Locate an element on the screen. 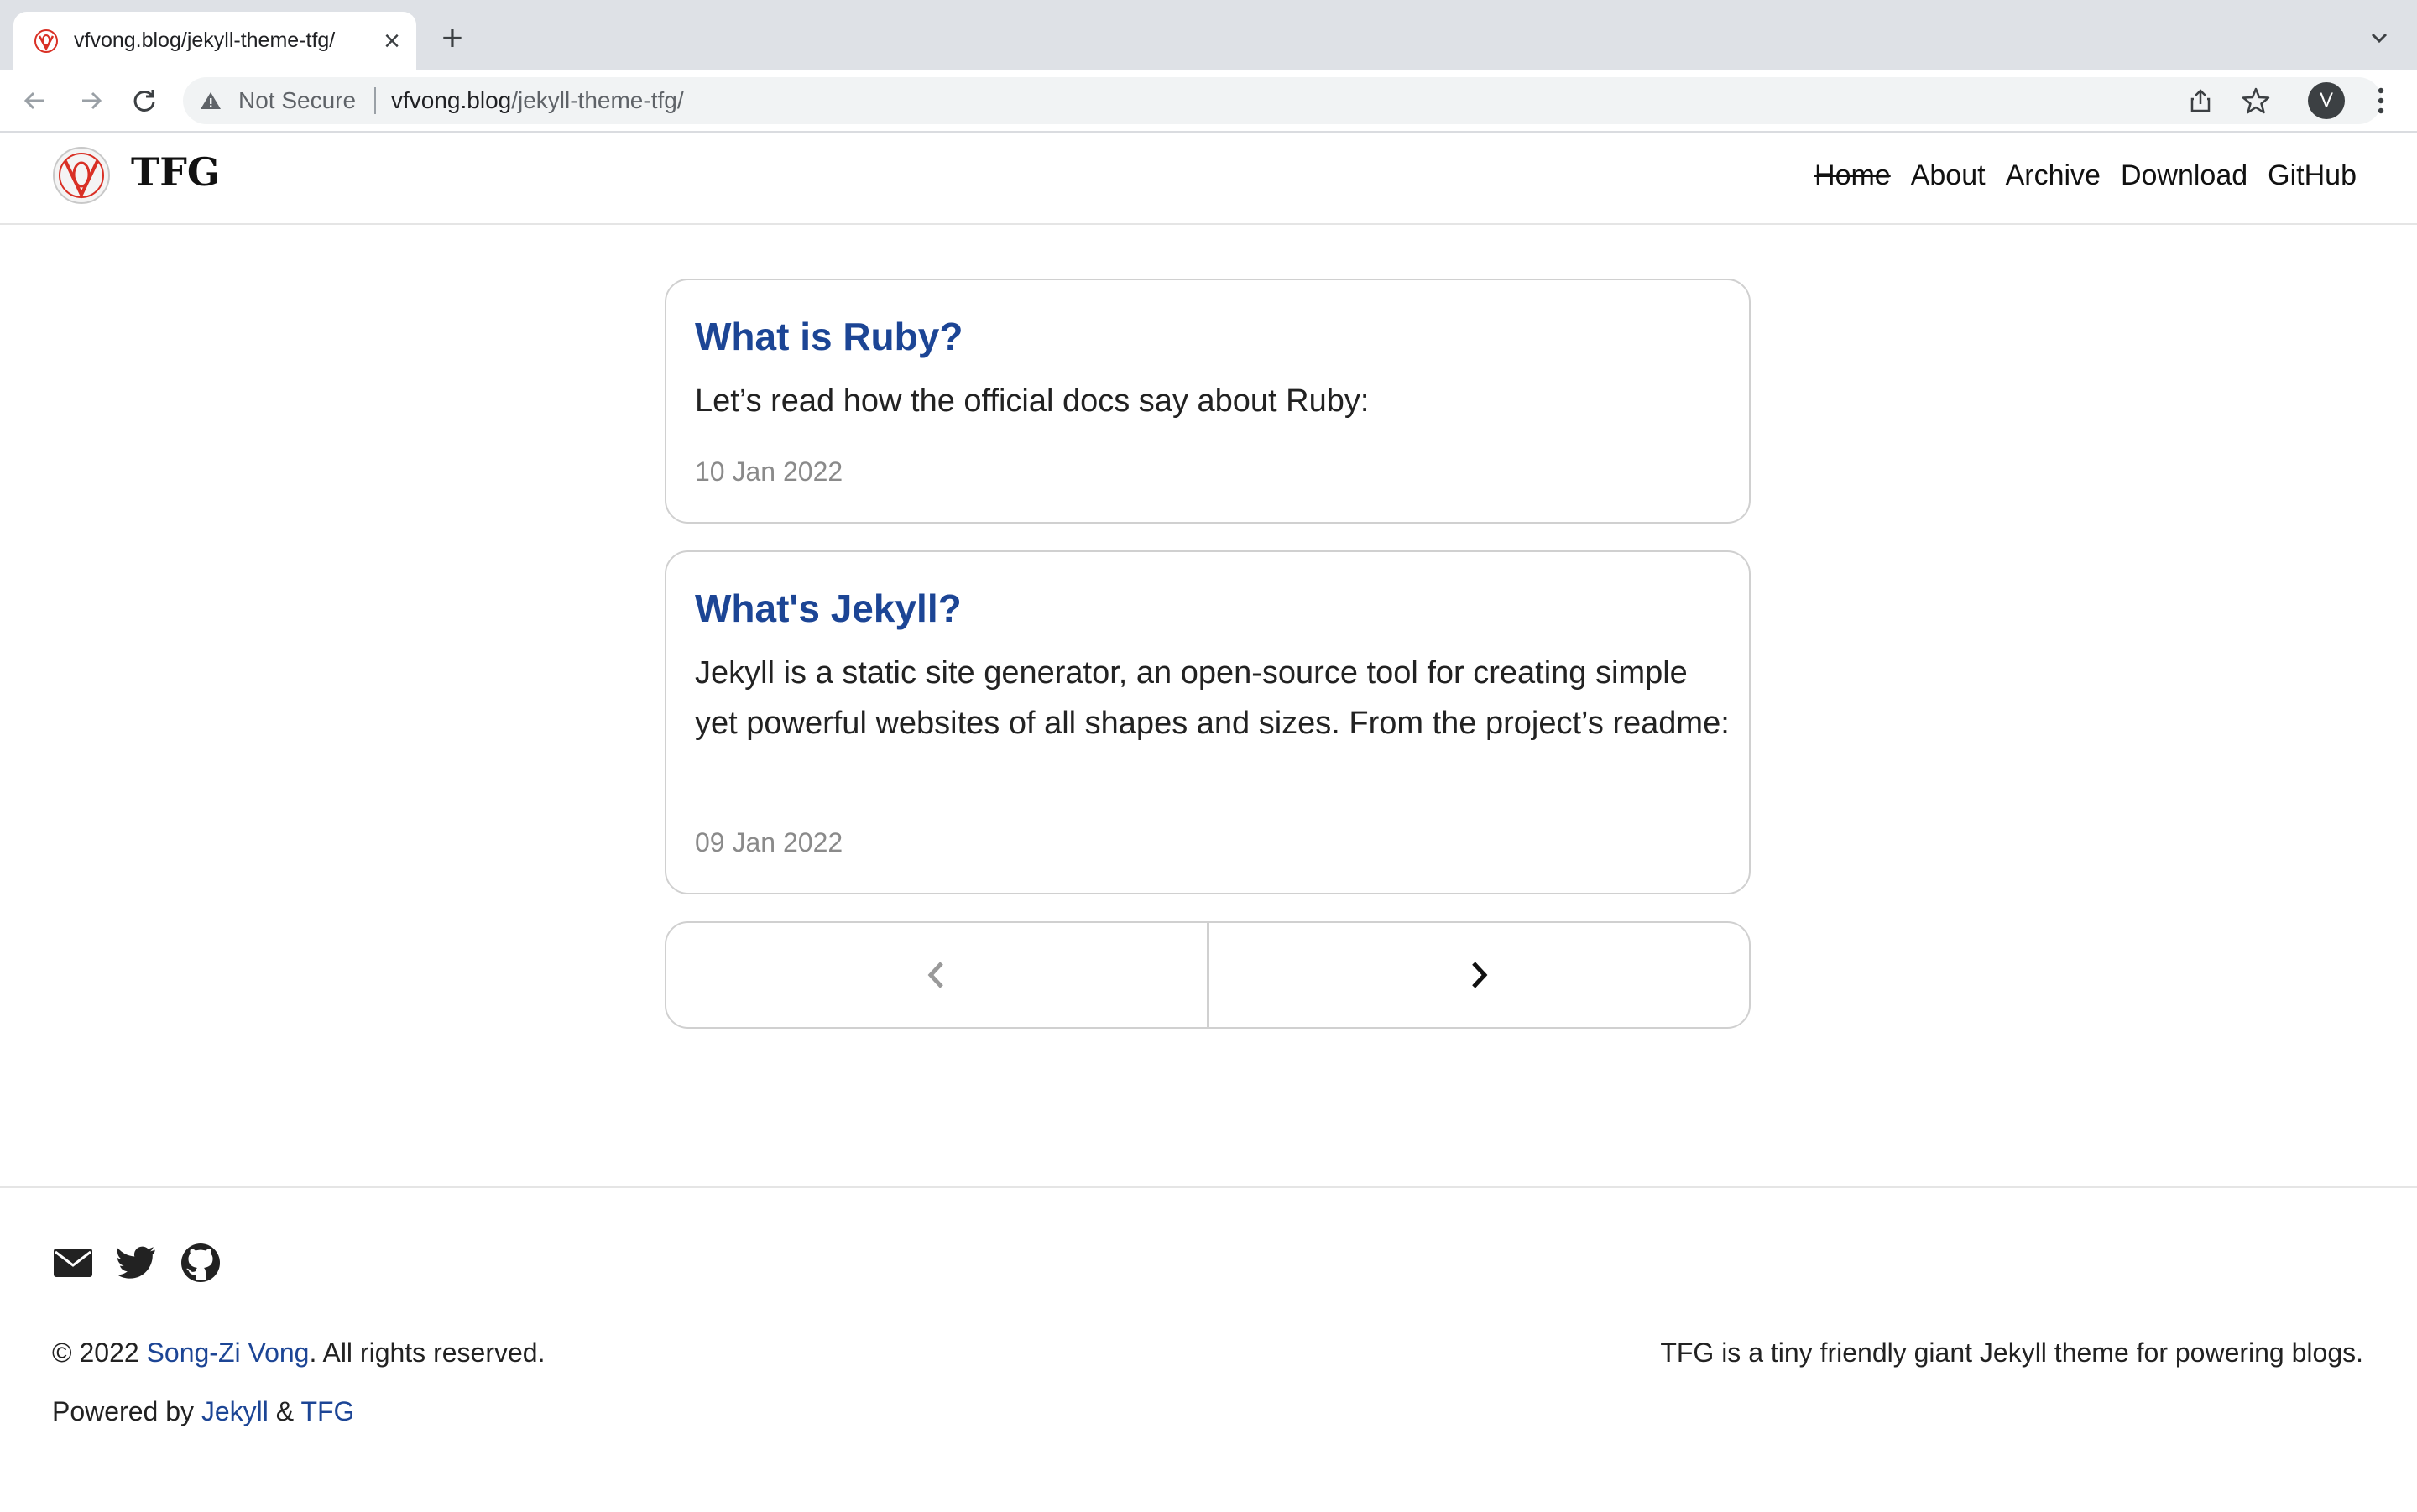  forward-arrow-icon is located at coordinates (90, 101).